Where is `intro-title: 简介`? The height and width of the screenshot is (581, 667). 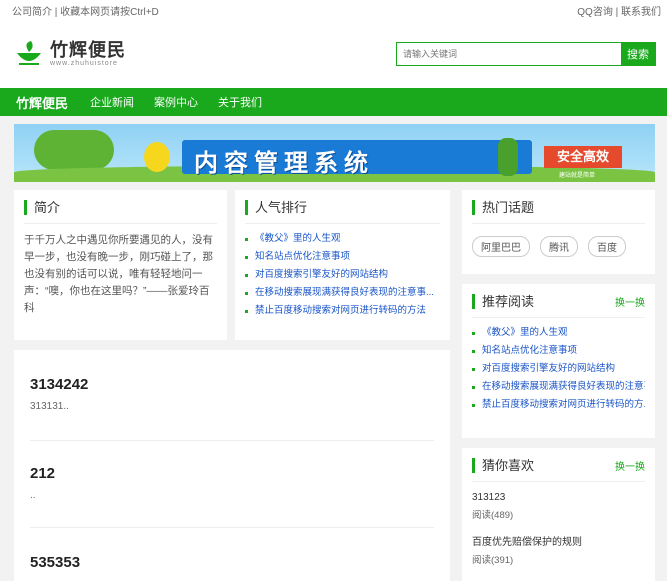 intro-title: 简介 is located at coordinates (42, 207).